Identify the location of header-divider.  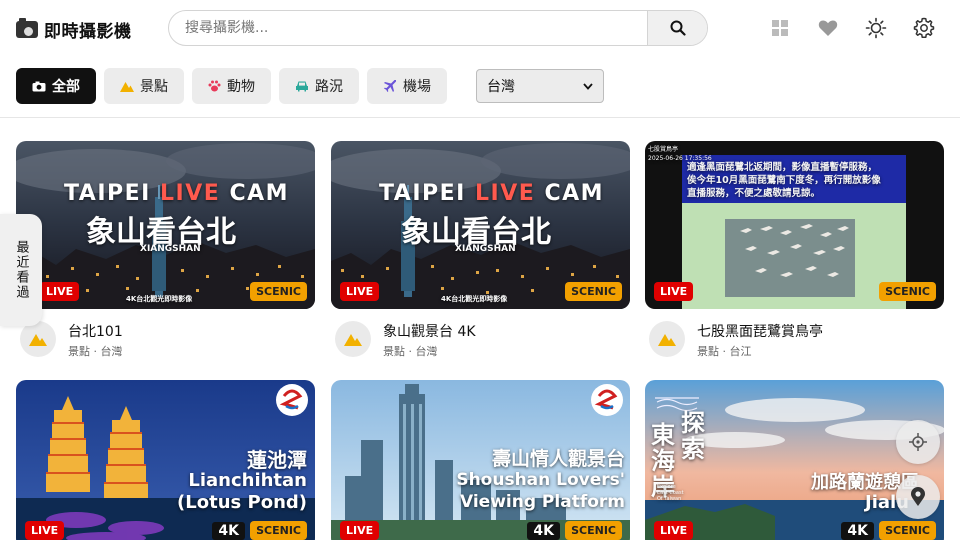
(480, 117).